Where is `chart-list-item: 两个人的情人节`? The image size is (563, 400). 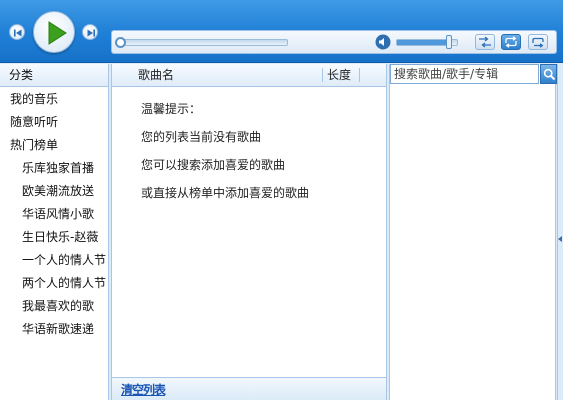 chart-list-item: 两个人的情人节 is located at coordinates (54, 283).